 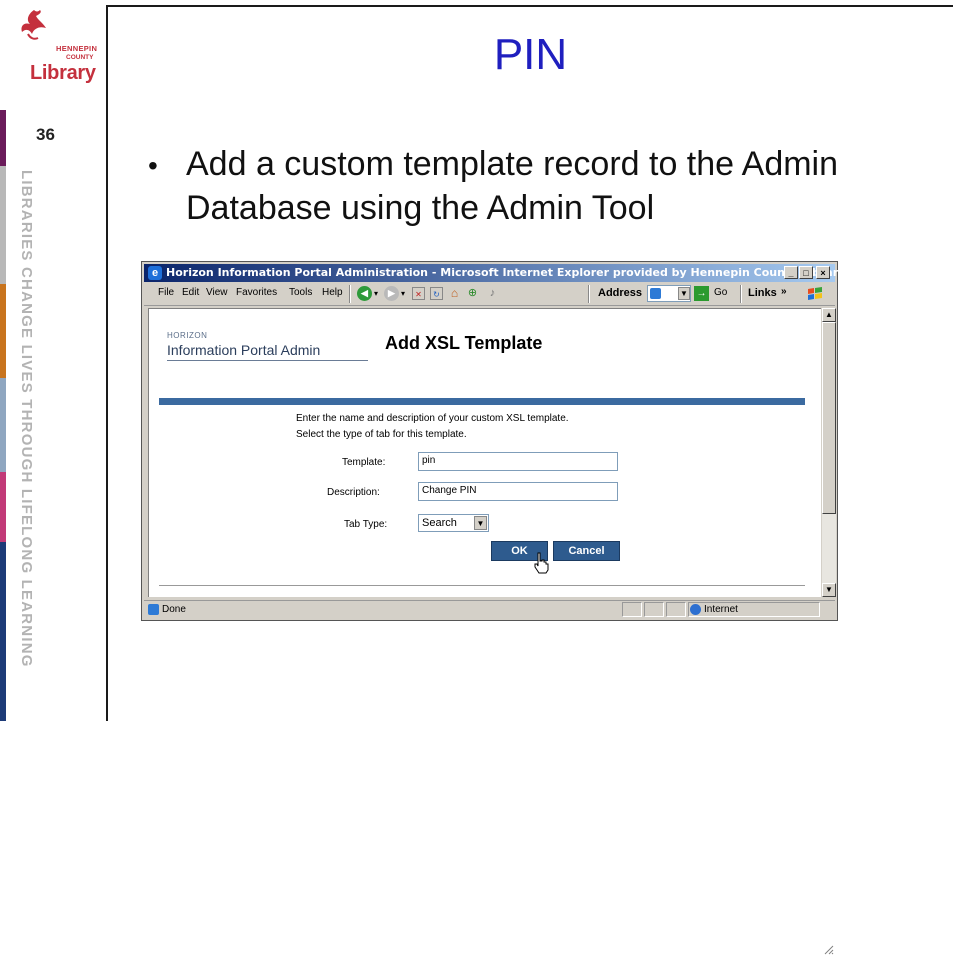 What do you see at coordinates (364, 293) in the screenshot?
I see `back-icon: ◀` at bounding box center [364, 293].